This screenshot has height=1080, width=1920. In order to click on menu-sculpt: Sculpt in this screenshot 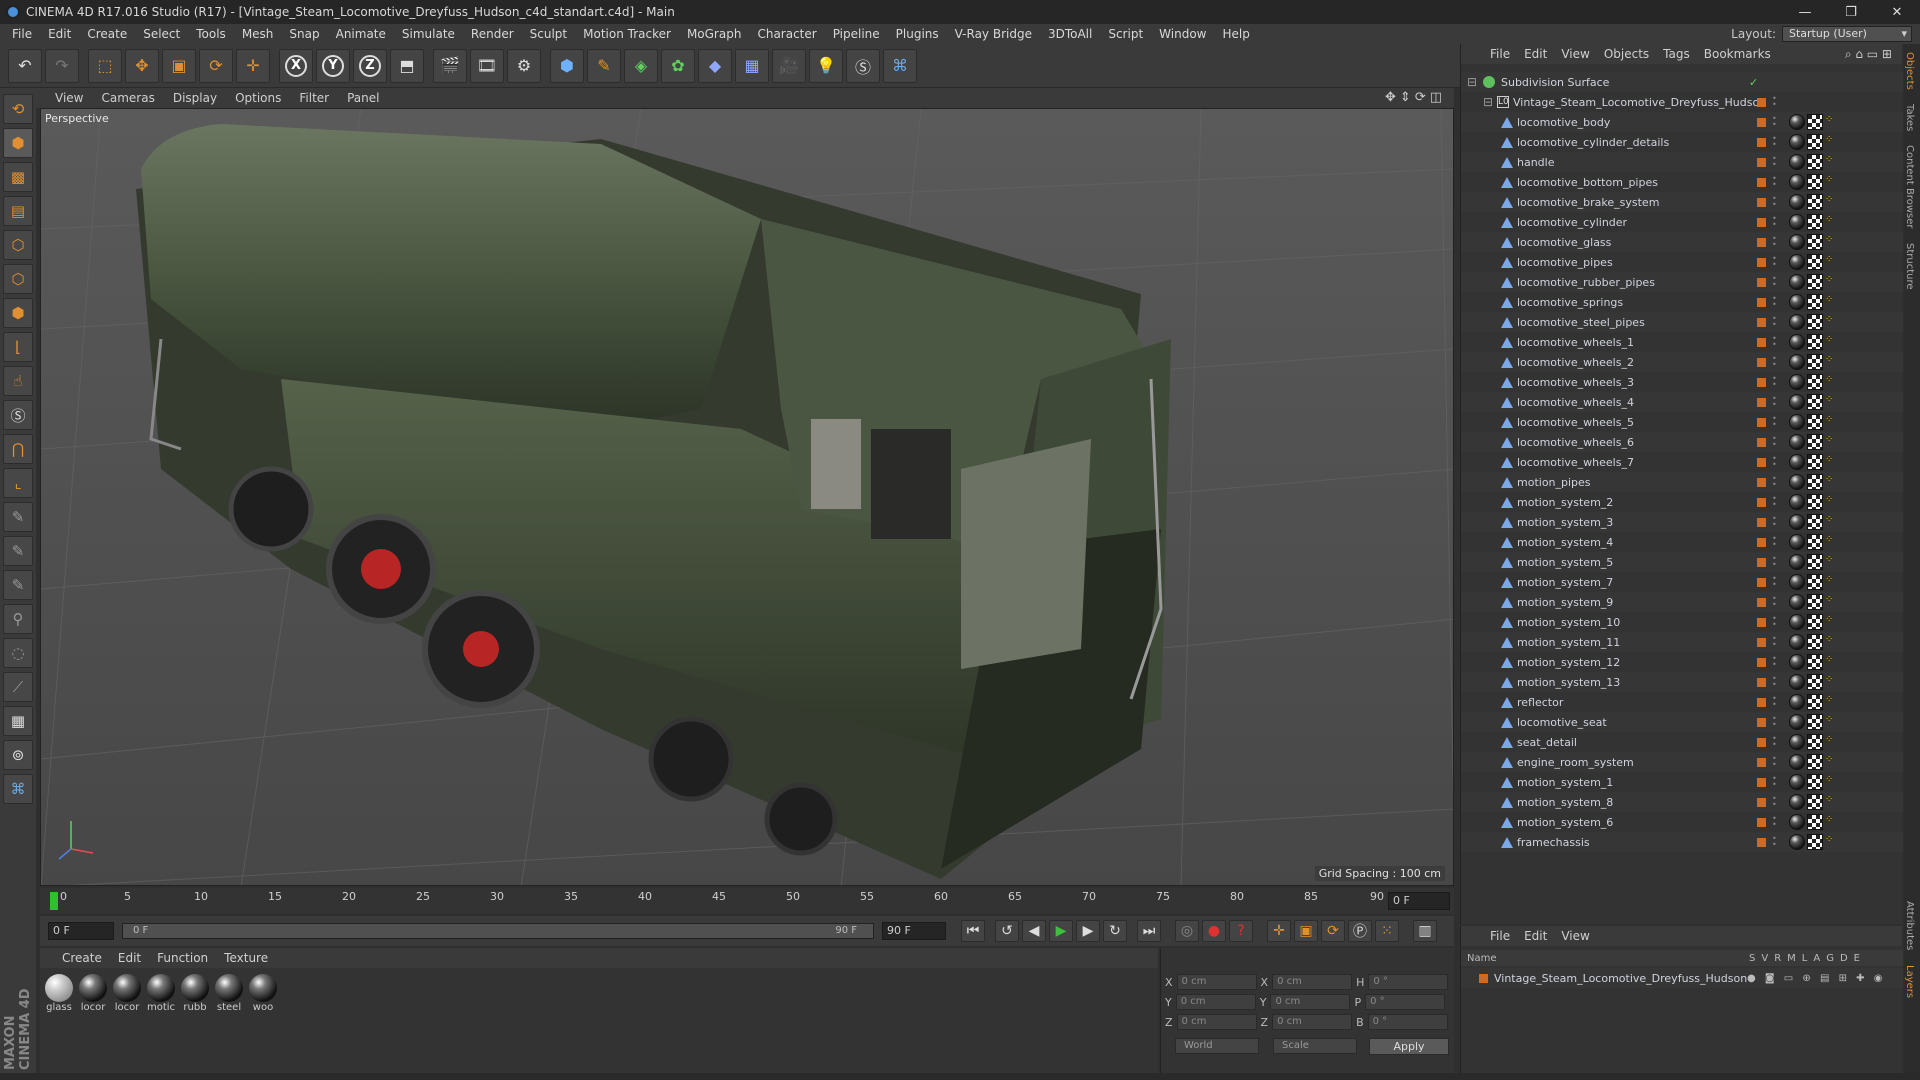, I will do `click(548, 34)`.